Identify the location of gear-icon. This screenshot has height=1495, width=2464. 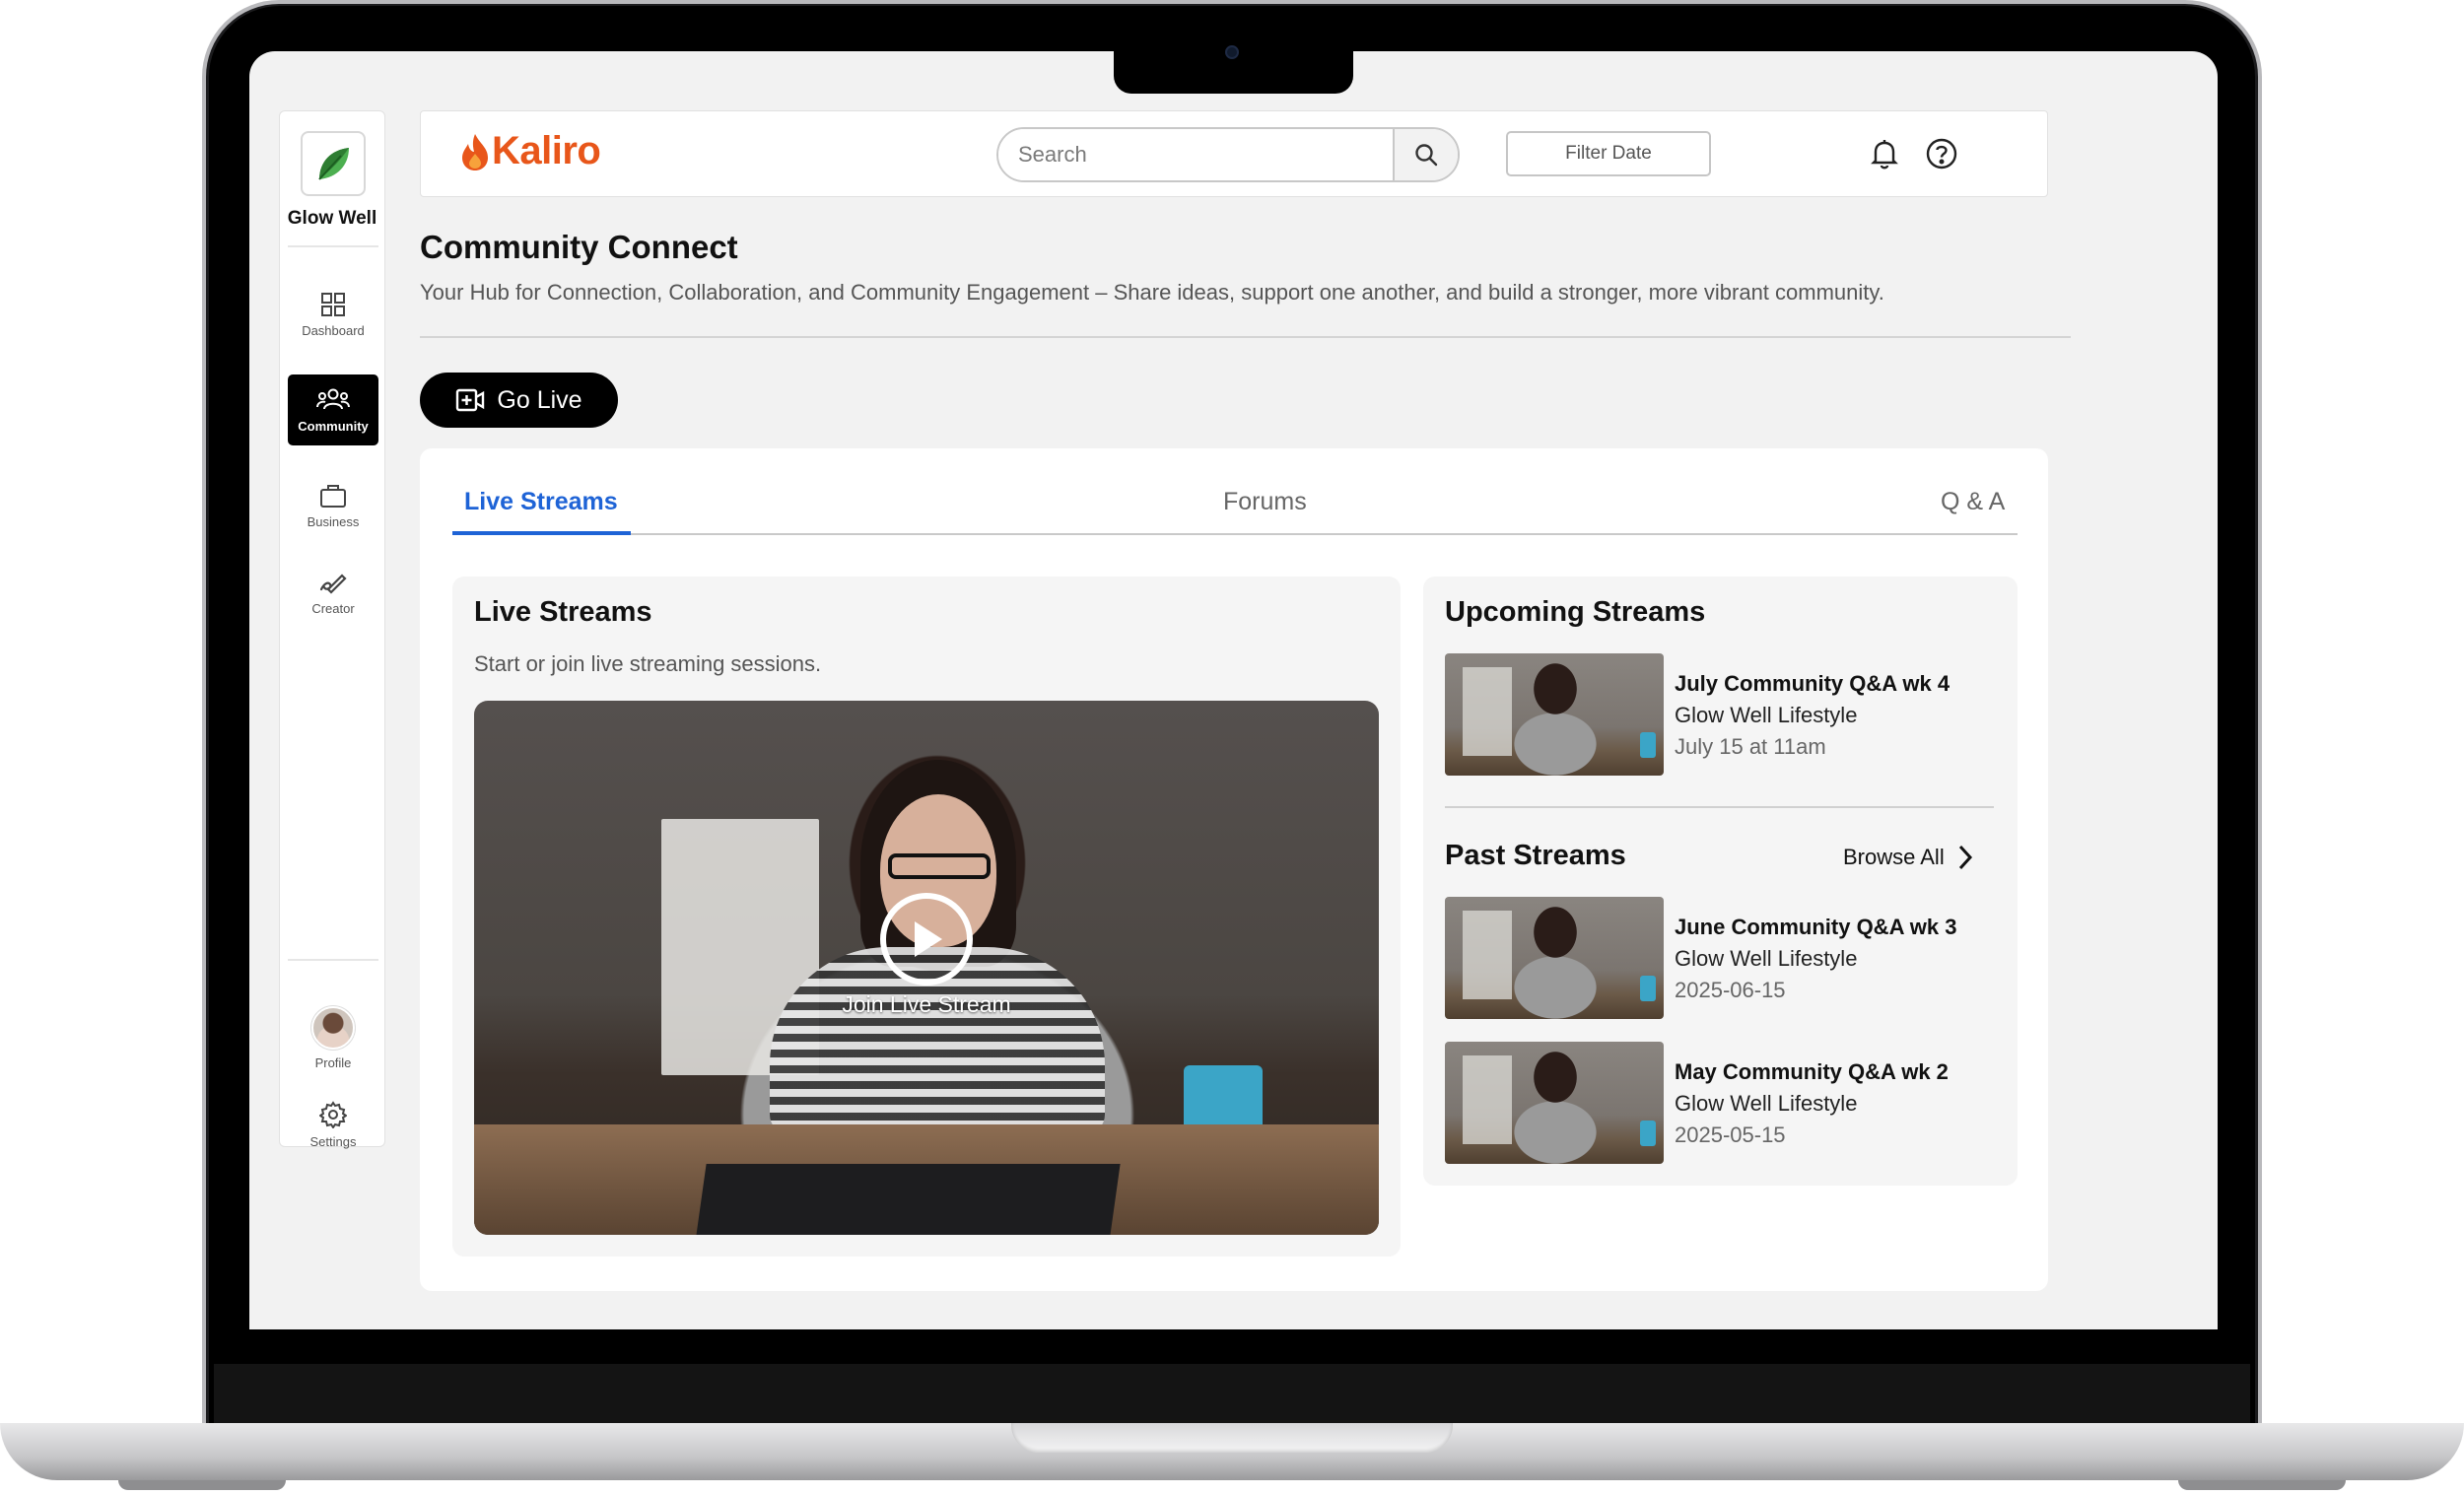
(333, 1114).